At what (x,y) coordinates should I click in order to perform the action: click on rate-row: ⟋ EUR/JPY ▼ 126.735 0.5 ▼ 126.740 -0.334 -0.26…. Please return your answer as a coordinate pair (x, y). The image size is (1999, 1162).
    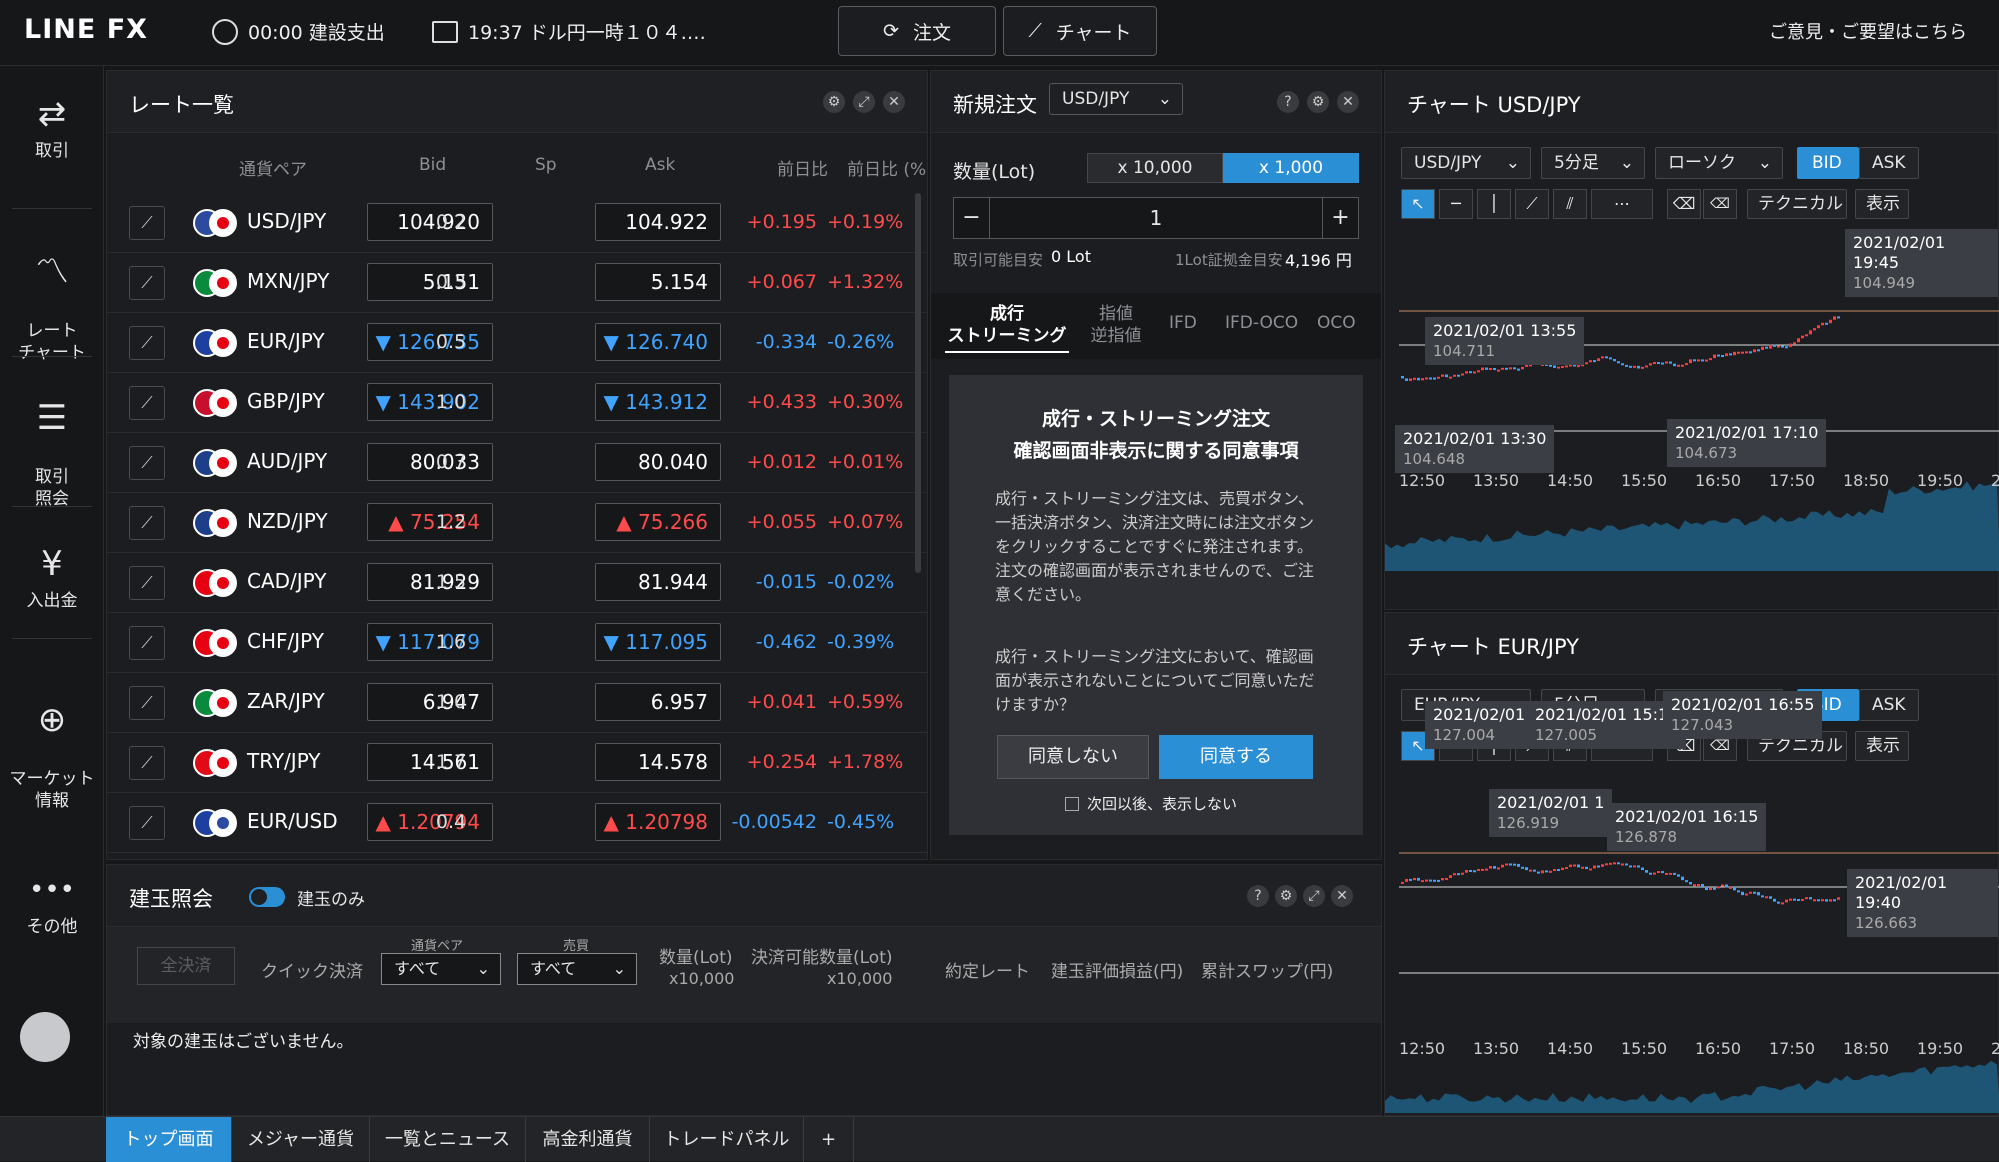
    Looking at the image, I should click on (517, 343).